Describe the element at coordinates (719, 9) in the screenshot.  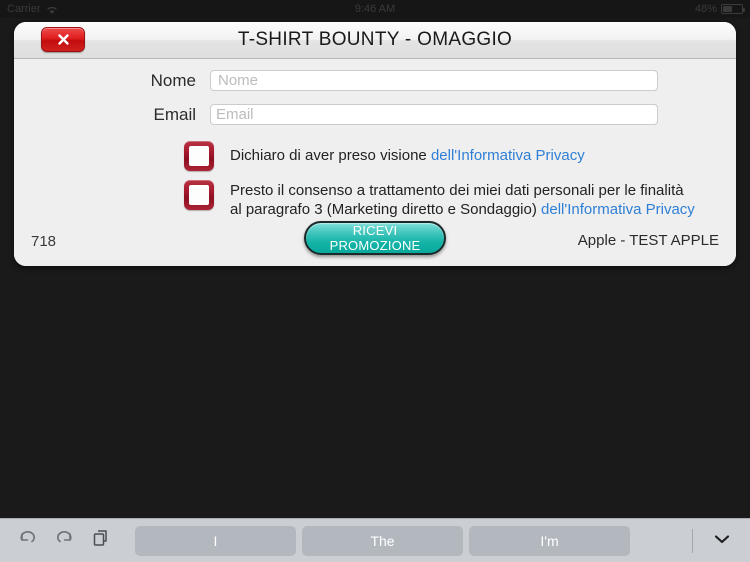
I see `status-bar-right: 48%` at that location.